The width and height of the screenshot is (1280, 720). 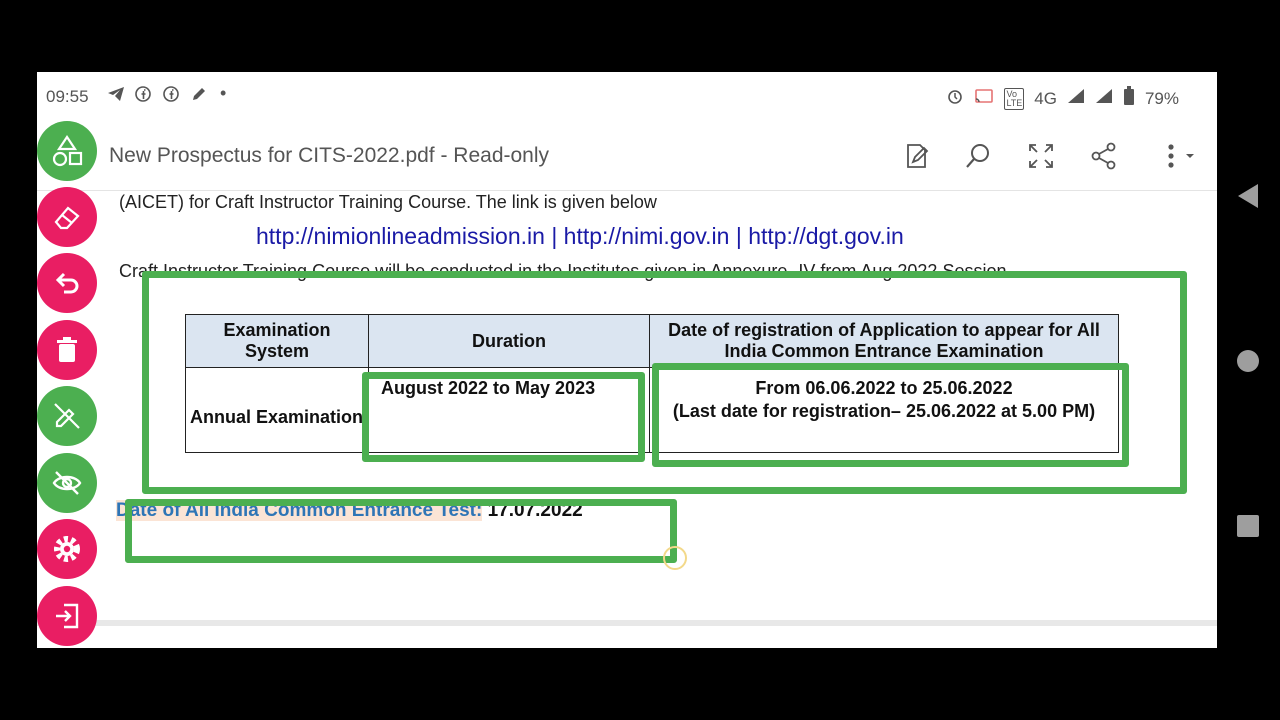 I want to click on page-divider, so click(x=627, y=623).